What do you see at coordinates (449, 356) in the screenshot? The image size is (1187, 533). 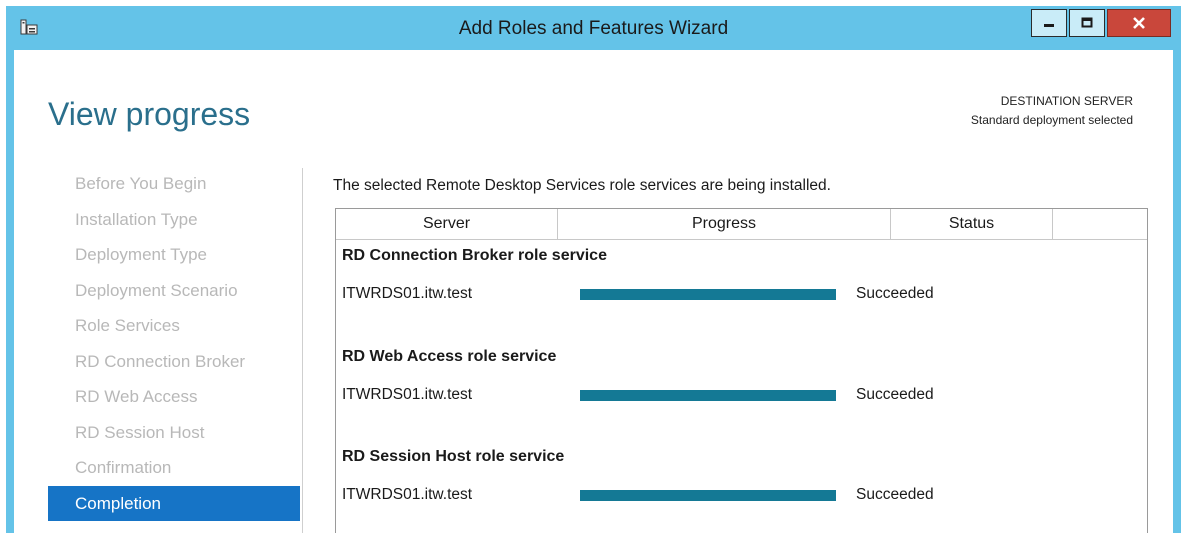 I see `group-title-web-access: RD Web Access role service` at bounding box center [449, 356].